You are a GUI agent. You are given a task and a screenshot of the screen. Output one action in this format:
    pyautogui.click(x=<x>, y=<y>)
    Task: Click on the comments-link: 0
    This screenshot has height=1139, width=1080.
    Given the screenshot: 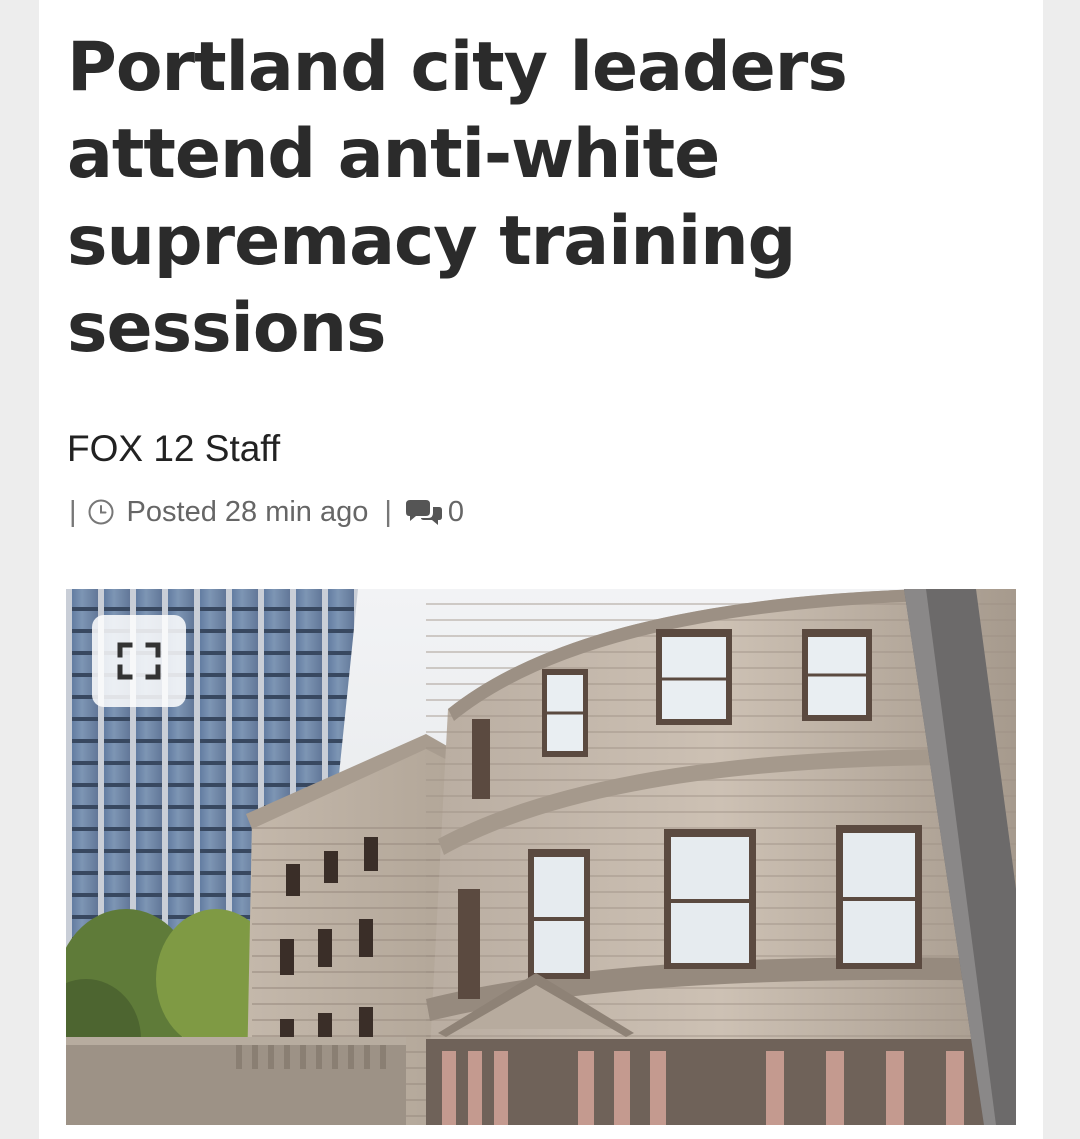 What is the action you would take?
    pyautogui.click(x=434, y=512)
    